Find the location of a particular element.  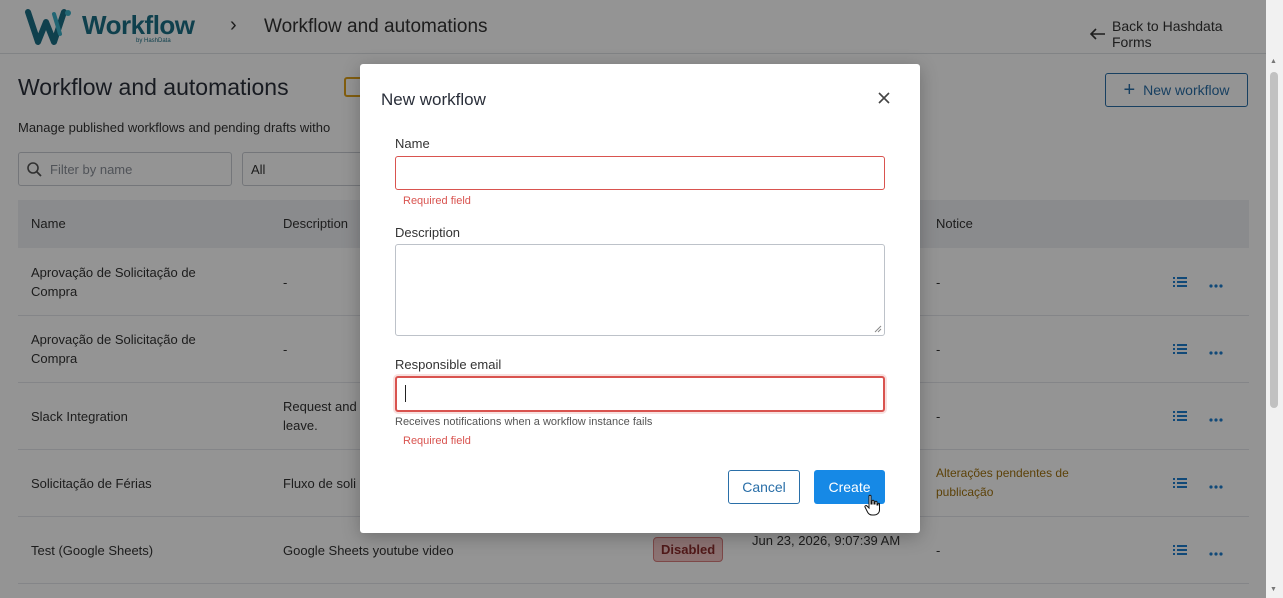

scroll-up-icon: ▲ is located at coordinates (1273, 61).